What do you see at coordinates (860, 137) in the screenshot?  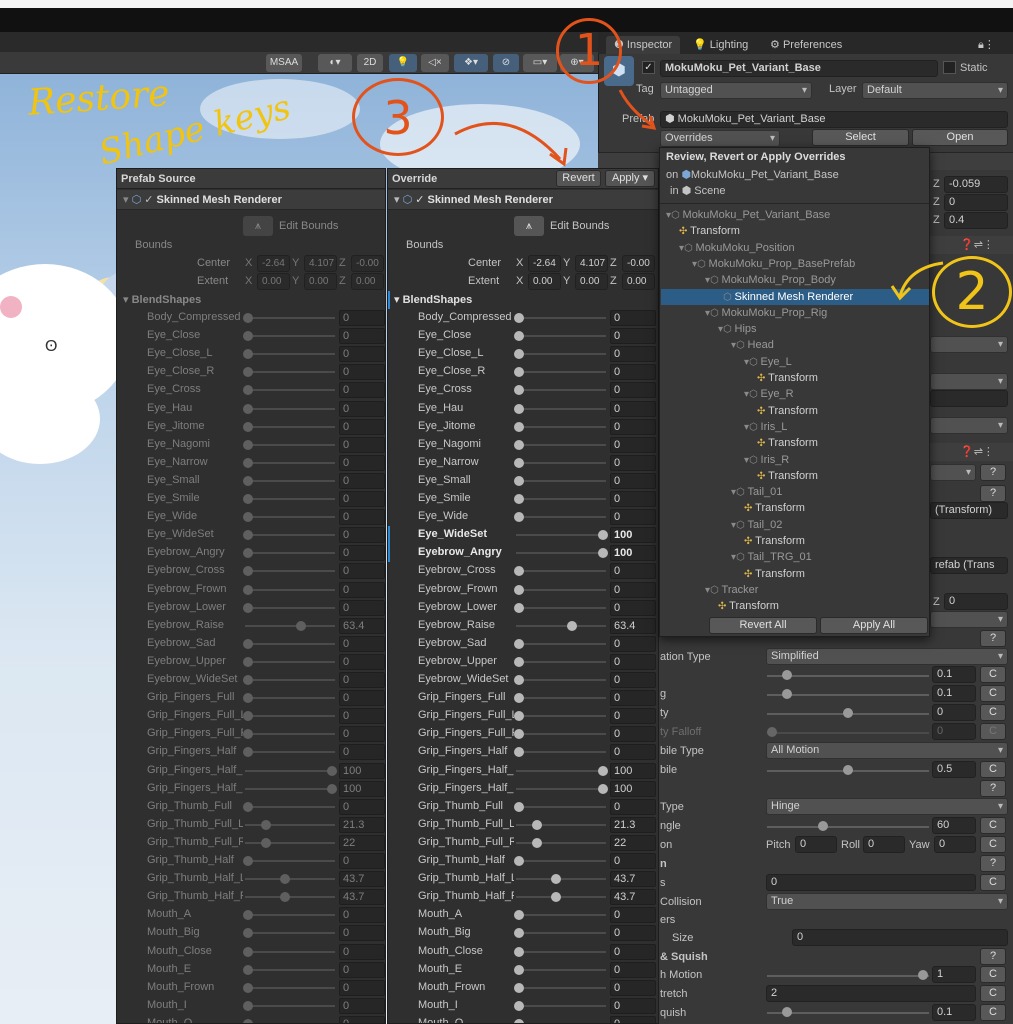 I see `select-button: Select` at bounding box center [860, 137].